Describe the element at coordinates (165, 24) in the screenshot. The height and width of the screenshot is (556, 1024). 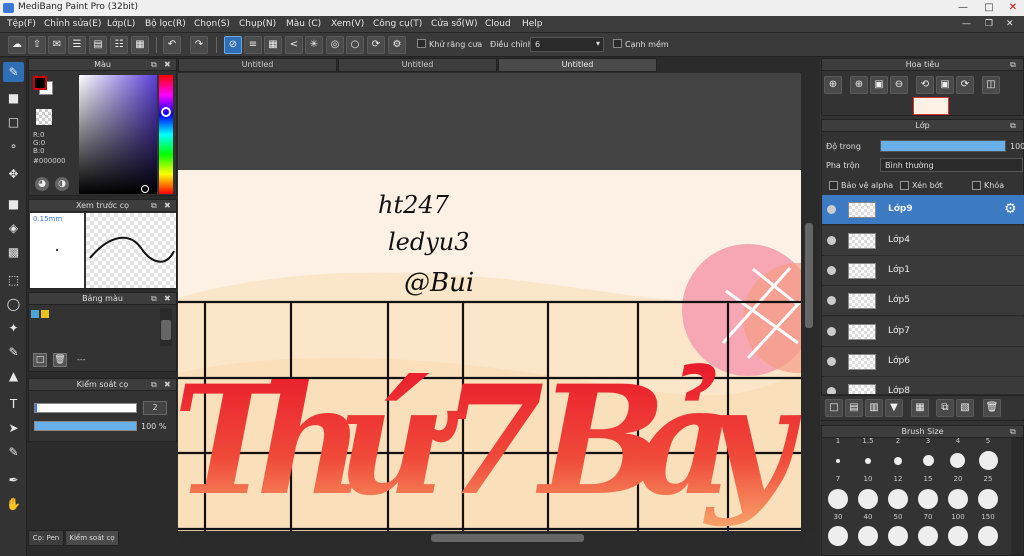
I see `menu-filter: Bộ lọc(R)` at that location.